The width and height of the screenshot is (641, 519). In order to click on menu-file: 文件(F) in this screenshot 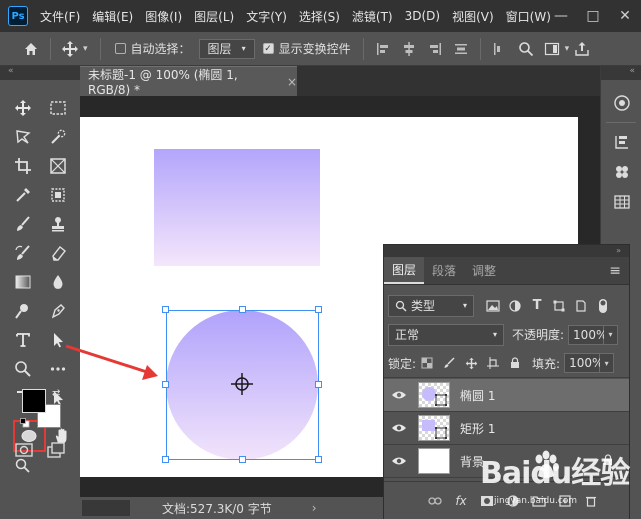, I will do `click(60, 16)`.